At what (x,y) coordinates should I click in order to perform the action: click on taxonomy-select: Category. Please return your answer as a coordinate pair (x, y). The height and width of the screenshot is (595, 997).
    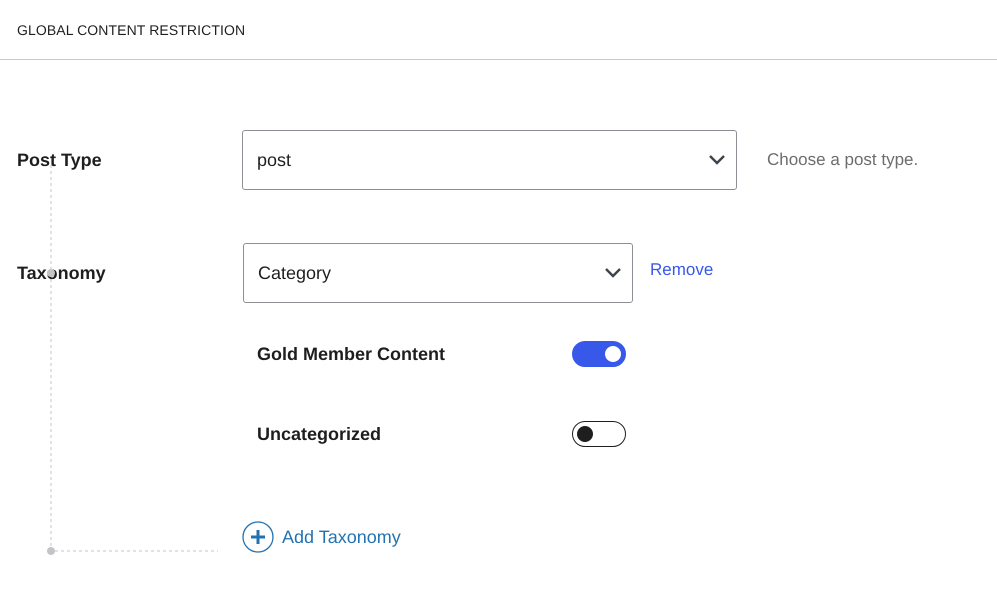
    Looking at the image, I should click on (438, 273).